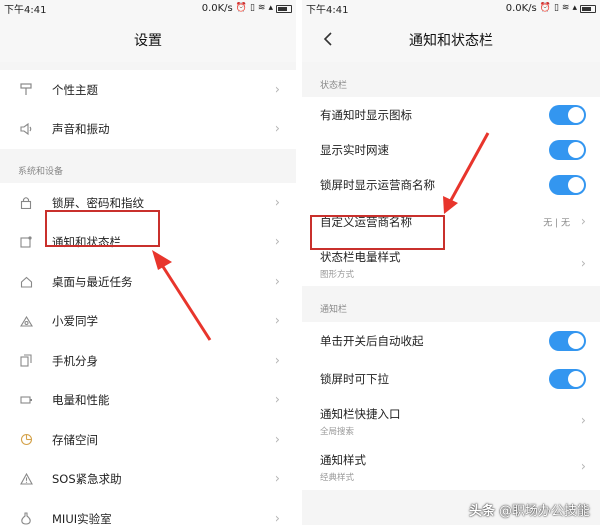 This screenshot has width=600, height=525. What do you see at coordinates (148, 480) in the screenshot?
I see `settings-item-sos: SOS紧急求助 ›` at bounding box center [148, 480].